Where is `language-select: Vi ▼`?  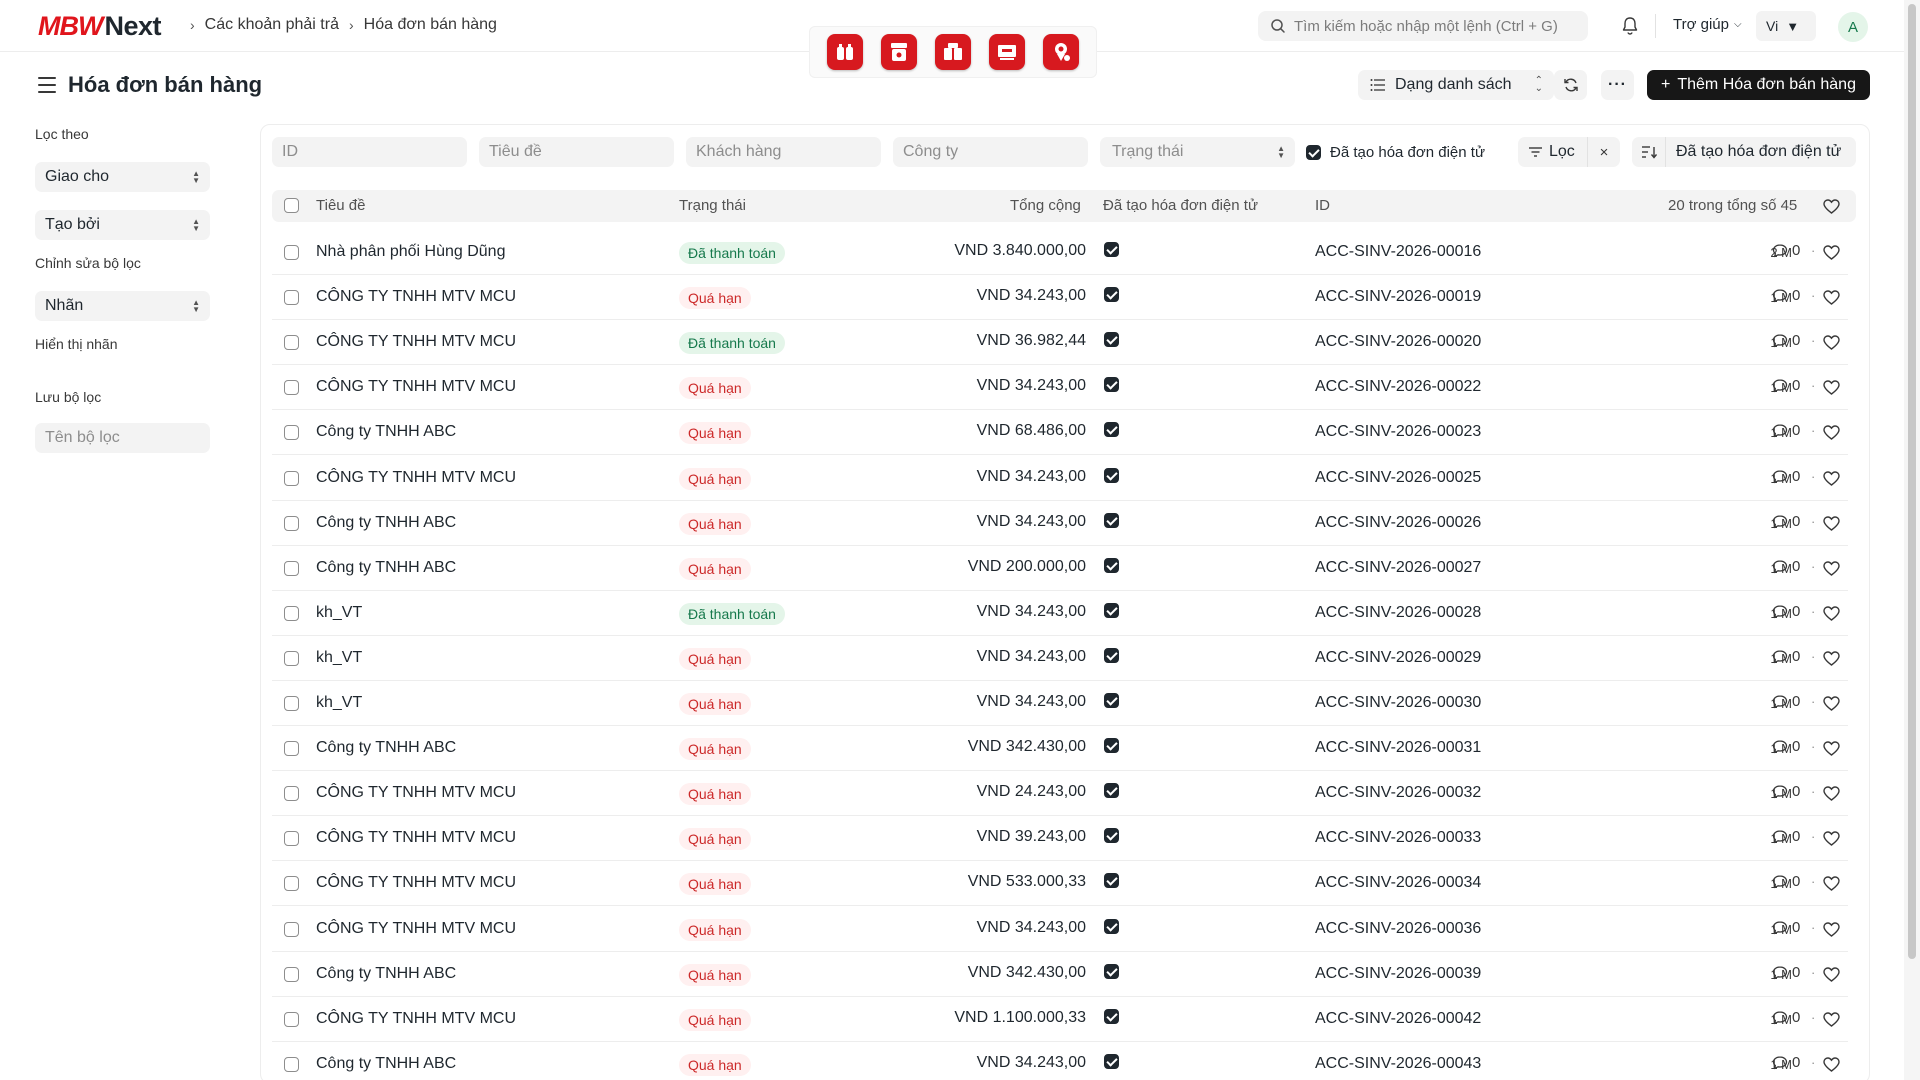
language-select: Vi ▼ is located at coordinates (1786, 26).